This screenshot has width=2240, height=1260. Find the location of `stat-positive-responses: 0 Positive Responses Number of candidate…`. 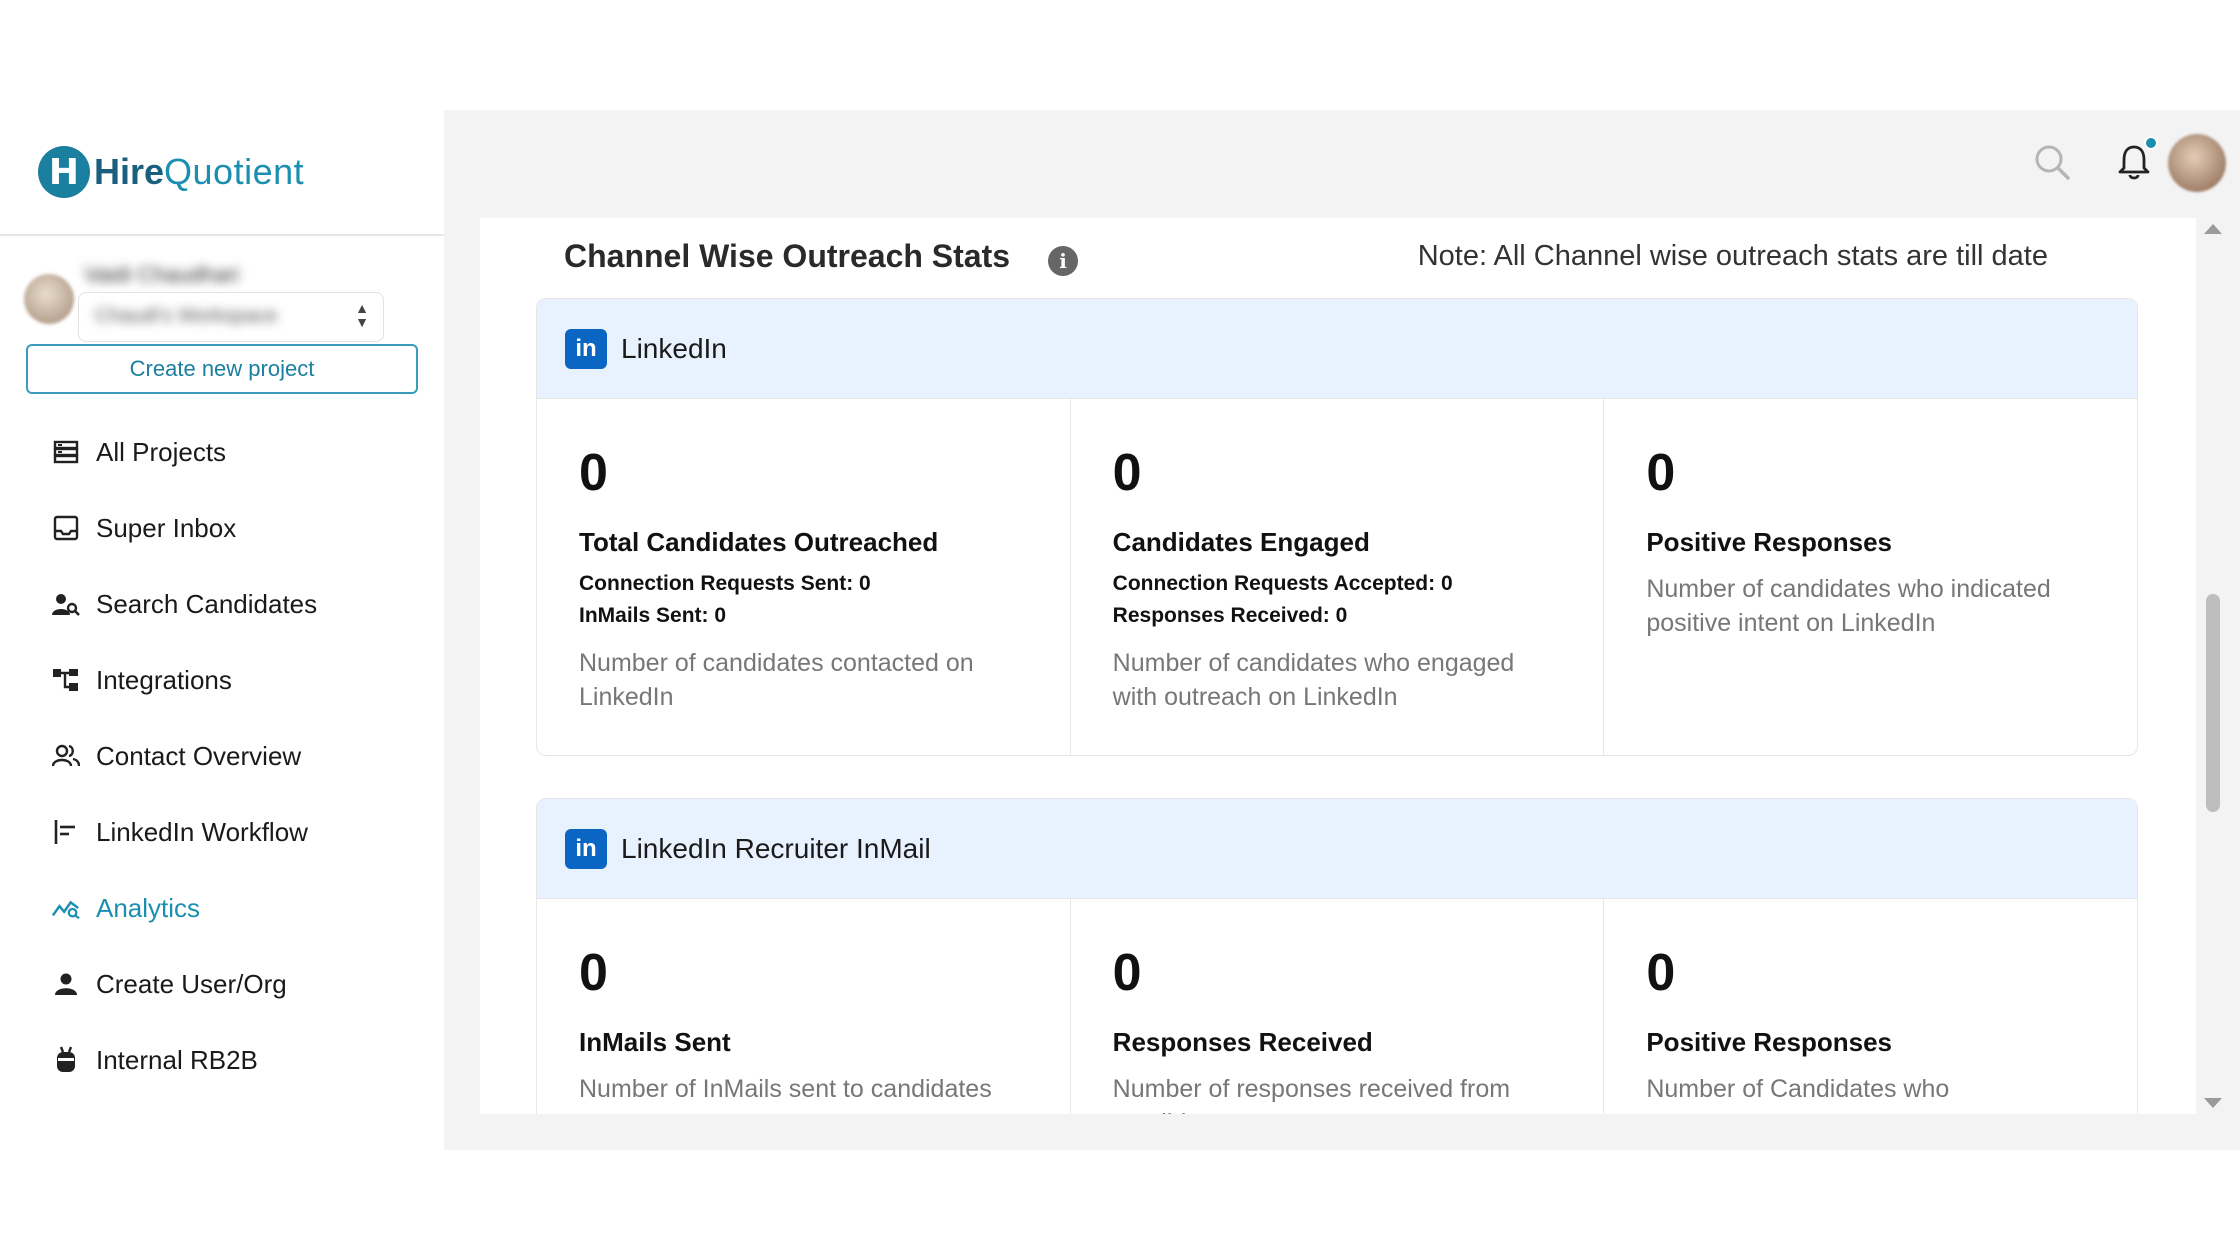

stat-positive-responses: 0 Positive Responses Number of candidate… is located at coordinates (1870, 577).